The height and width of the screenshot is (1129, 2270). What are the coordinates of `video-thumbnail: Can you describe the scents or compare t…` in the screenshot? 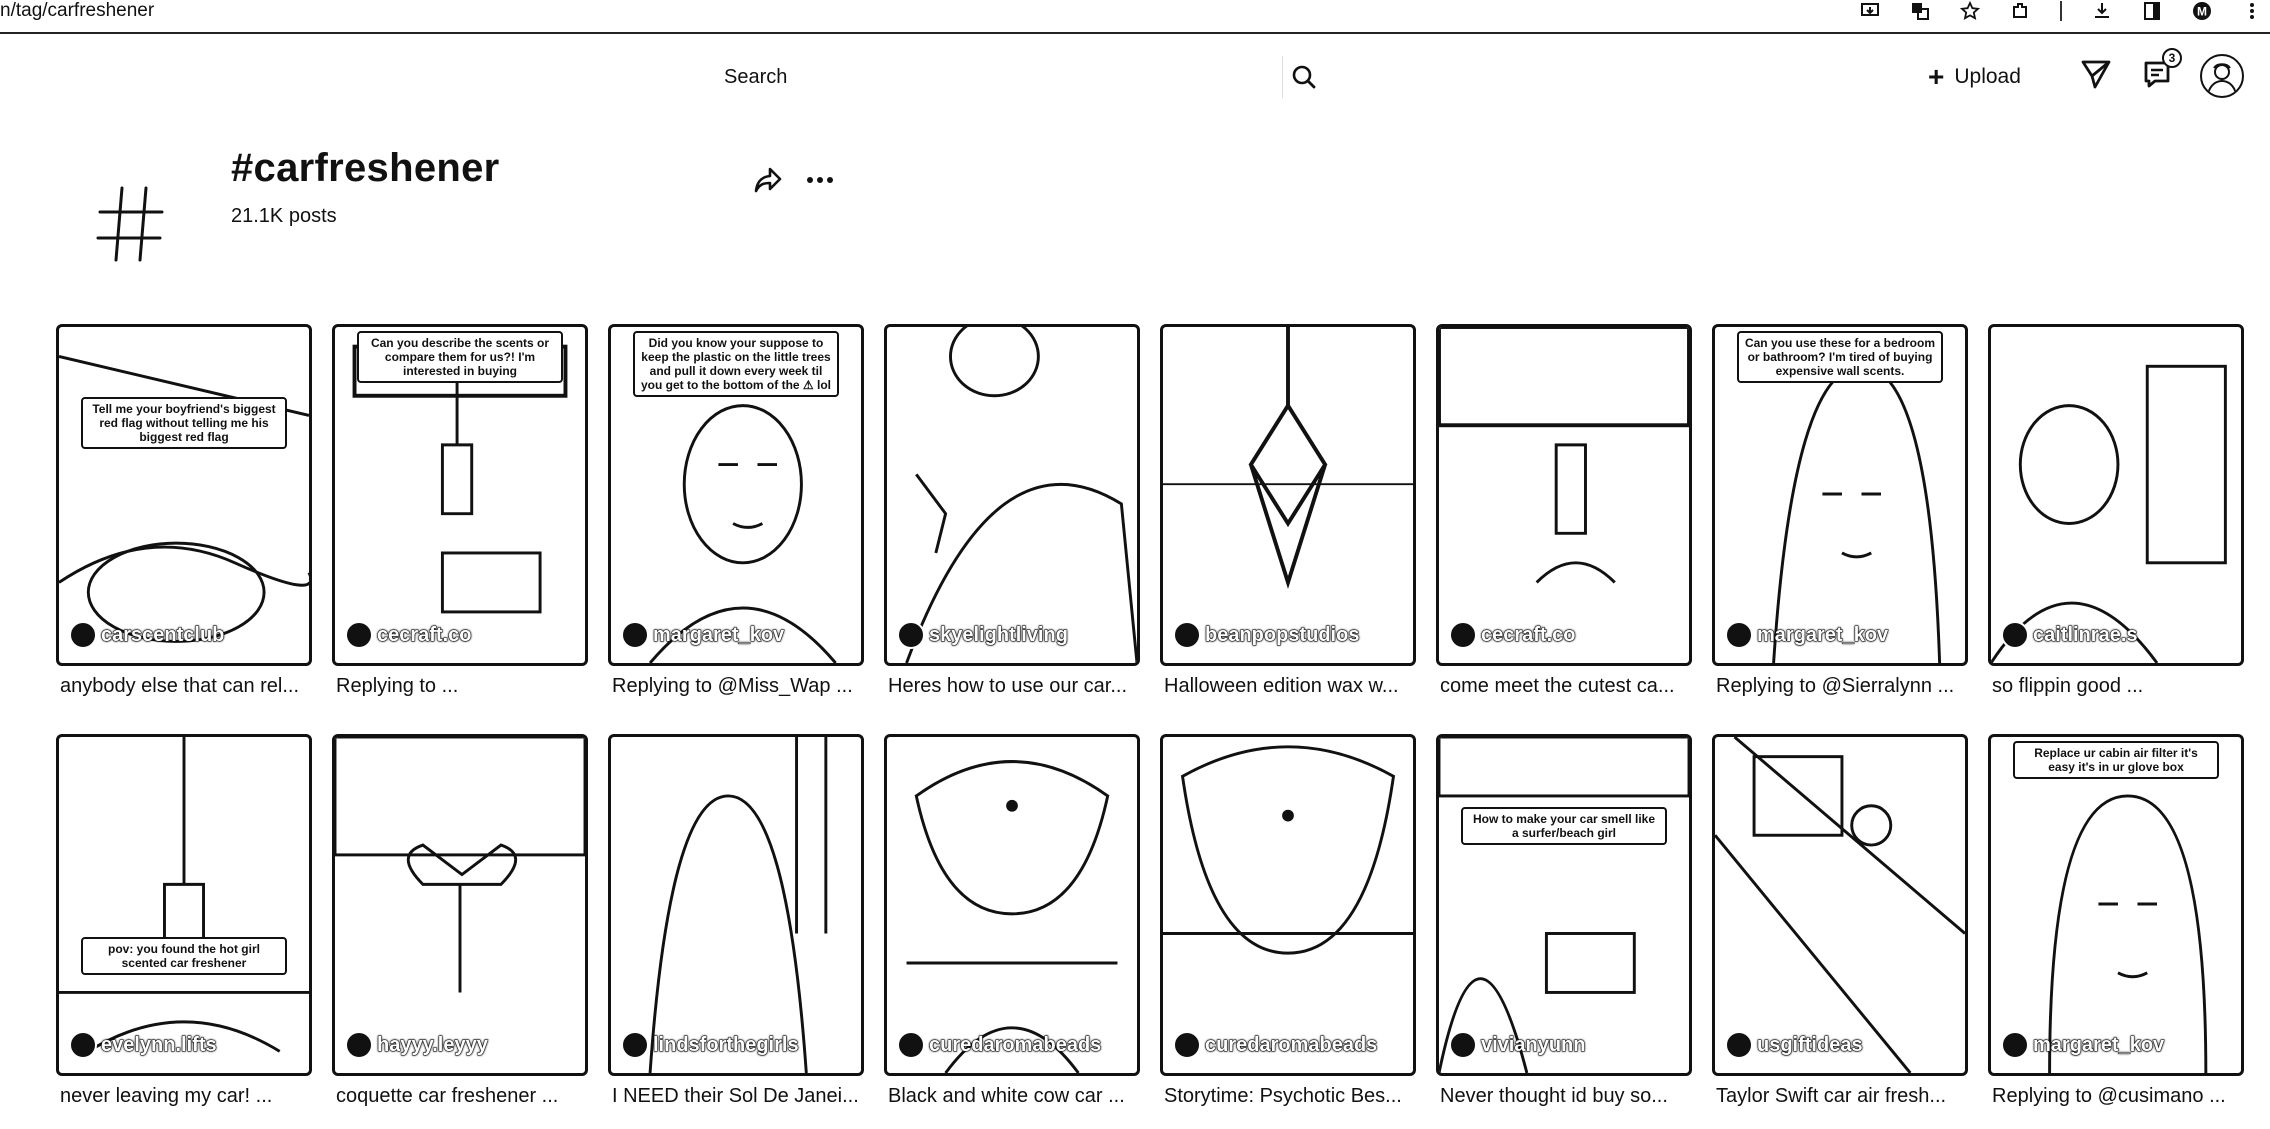 It's located at (460, 495).